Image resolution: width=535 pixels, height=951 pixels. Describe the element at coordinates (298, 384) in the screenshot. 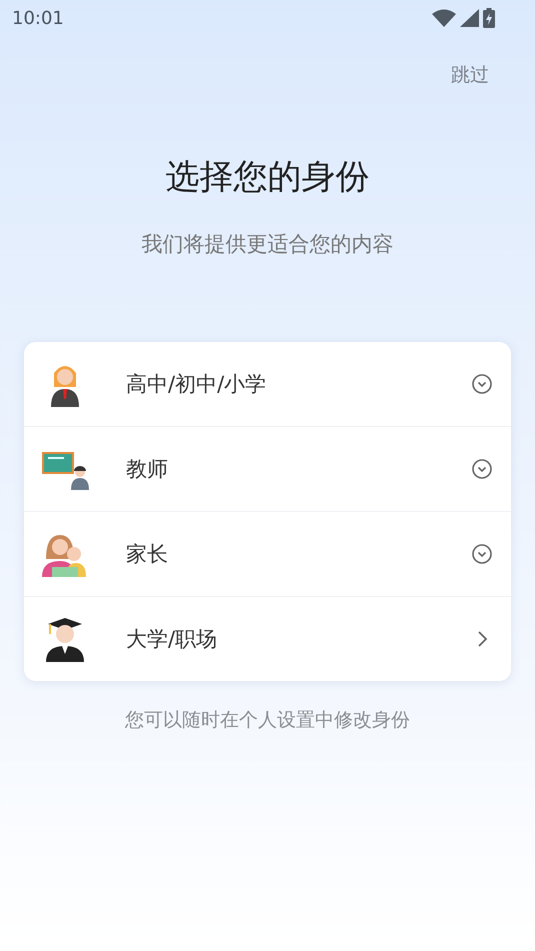

I see `role-label: 高中/初中/小学` at that location.